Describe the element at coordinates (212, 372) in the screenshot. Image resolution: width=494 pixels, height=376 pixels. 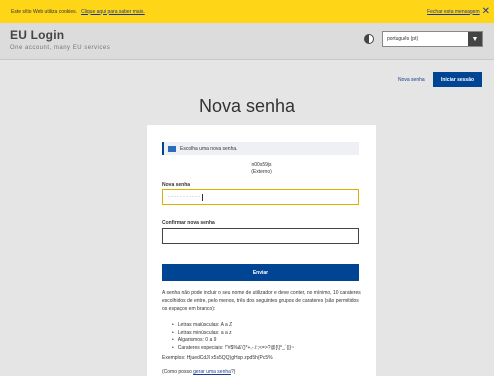
I see `generate-password-link: gerar uma senha` at that location.